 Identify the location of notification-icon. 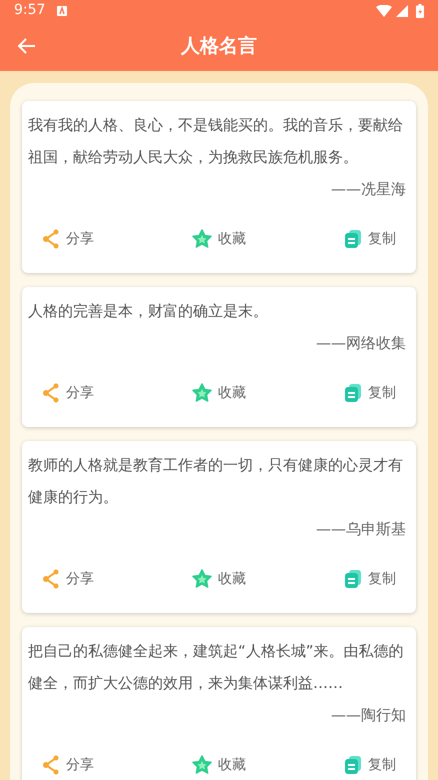
(62, 11).